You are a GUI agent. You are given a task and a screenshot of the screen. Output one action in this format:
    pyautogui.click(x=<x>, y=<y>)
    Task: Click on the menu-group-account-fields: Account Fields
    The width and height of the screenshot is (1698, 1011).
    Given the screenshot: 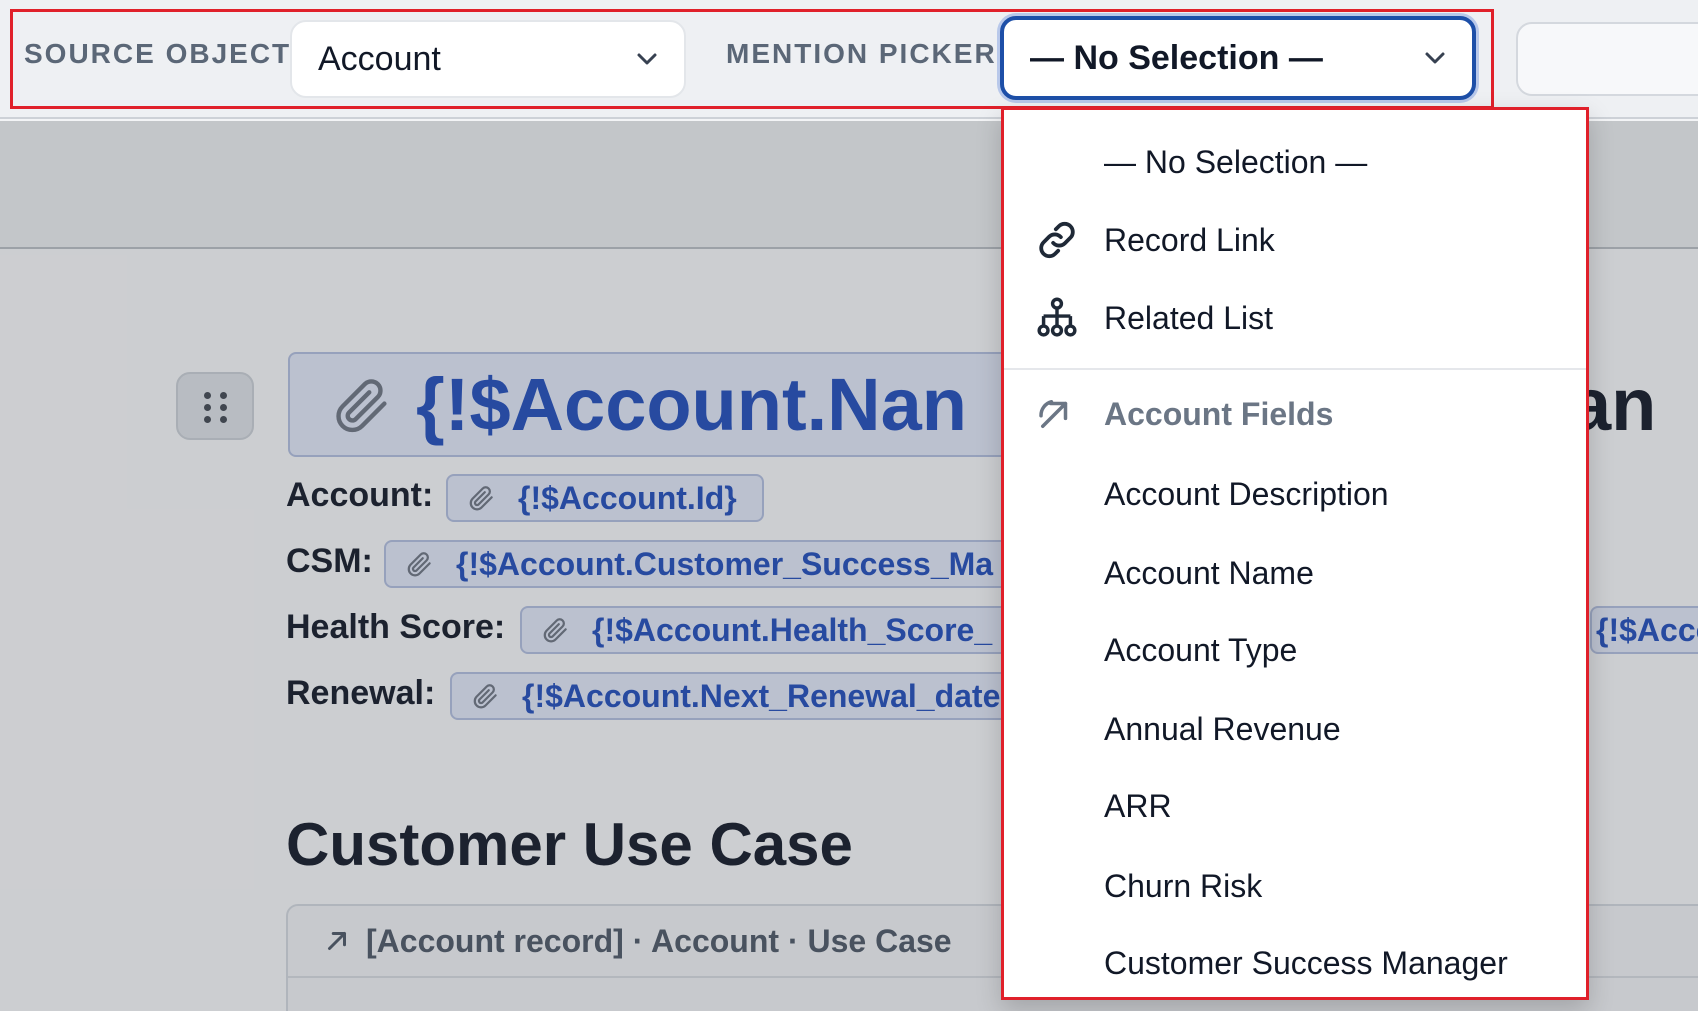 What is the action you would take?
    pyautogui.click(x=1295, y=414)
    